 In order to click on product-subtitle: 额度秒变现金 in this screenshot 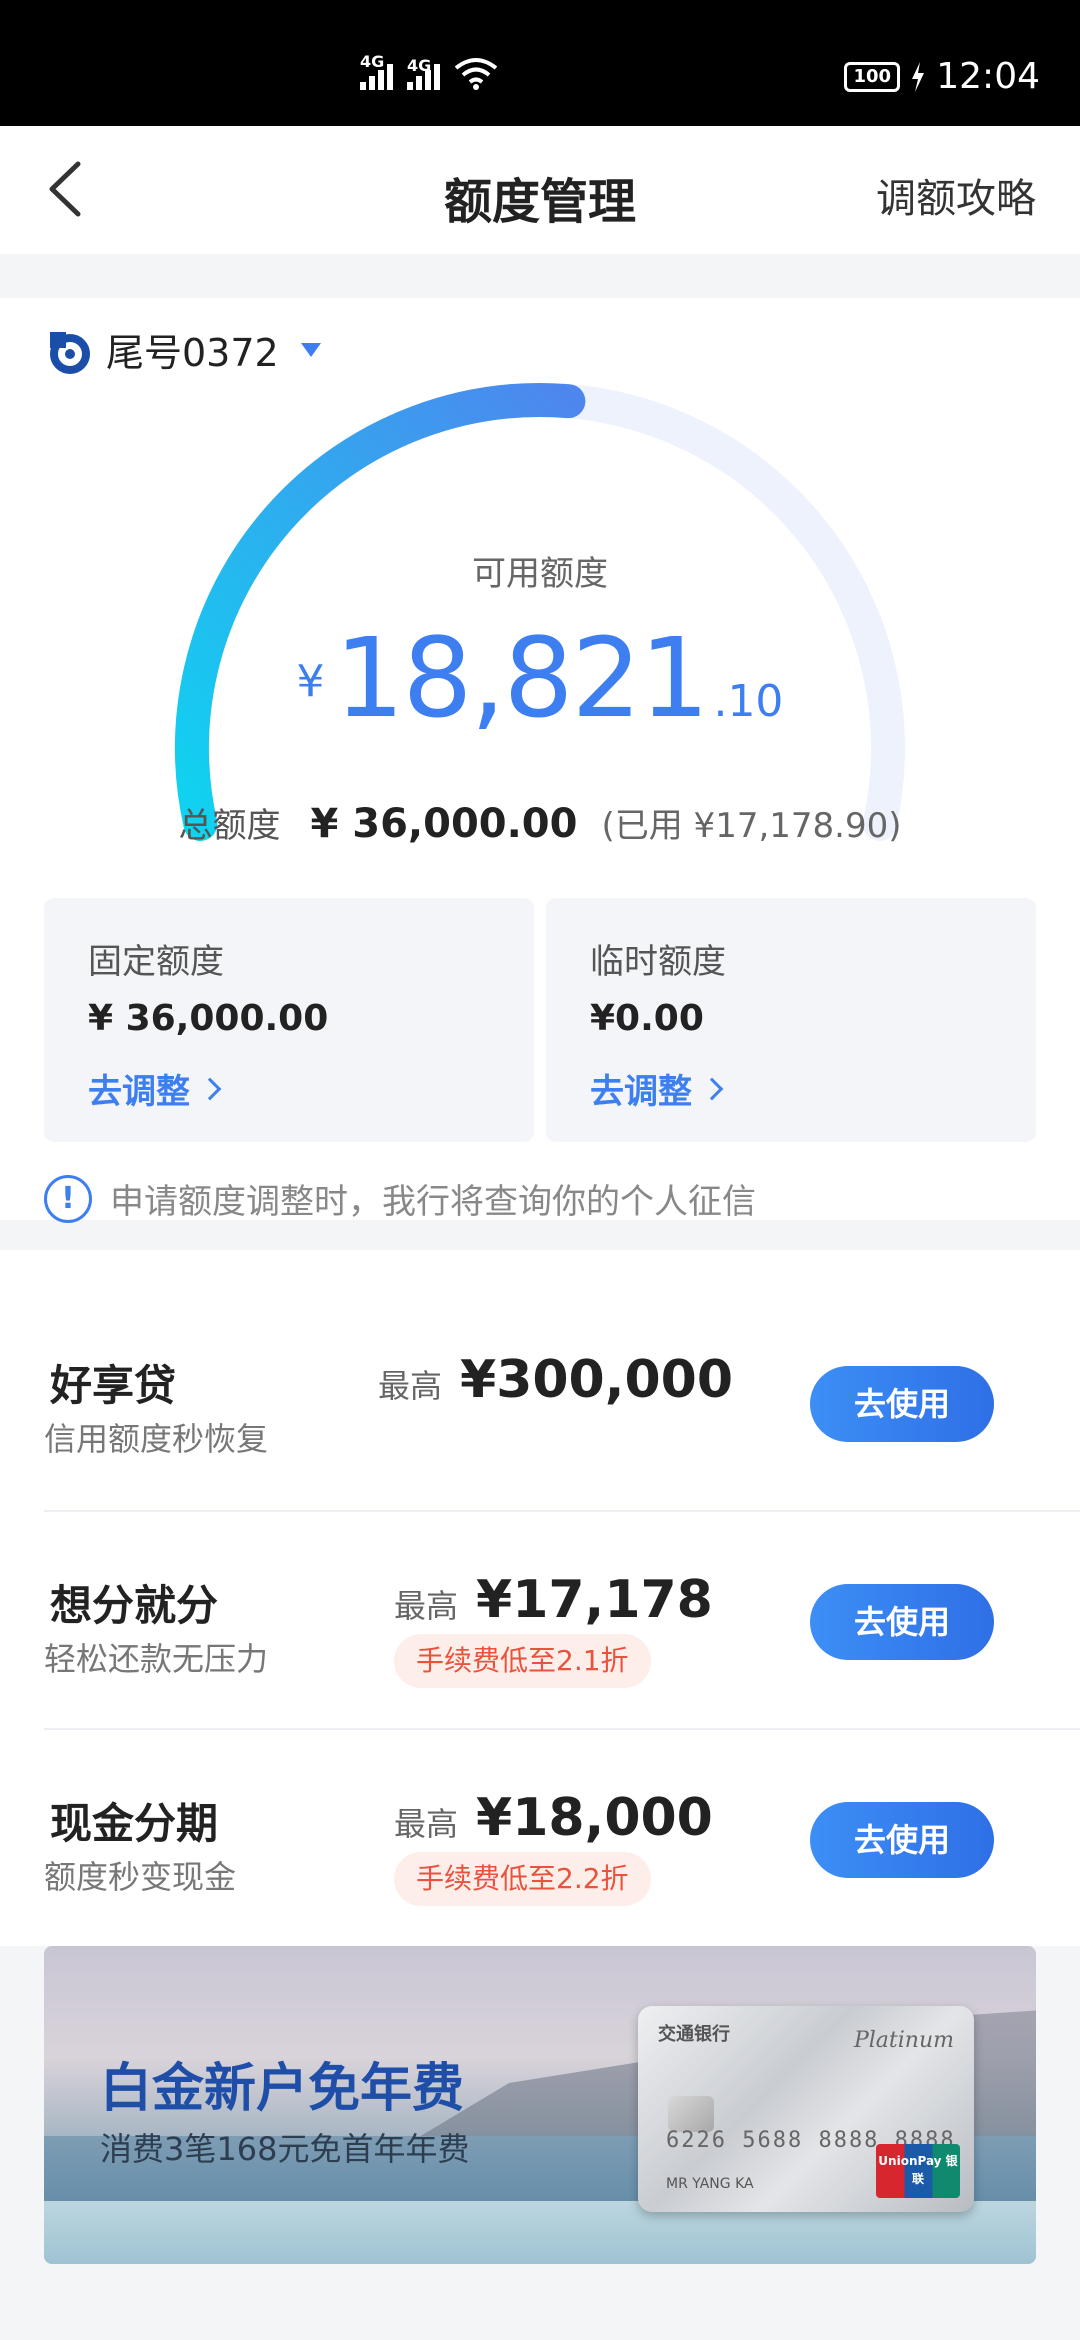, I will do `click(140, 1877)`.